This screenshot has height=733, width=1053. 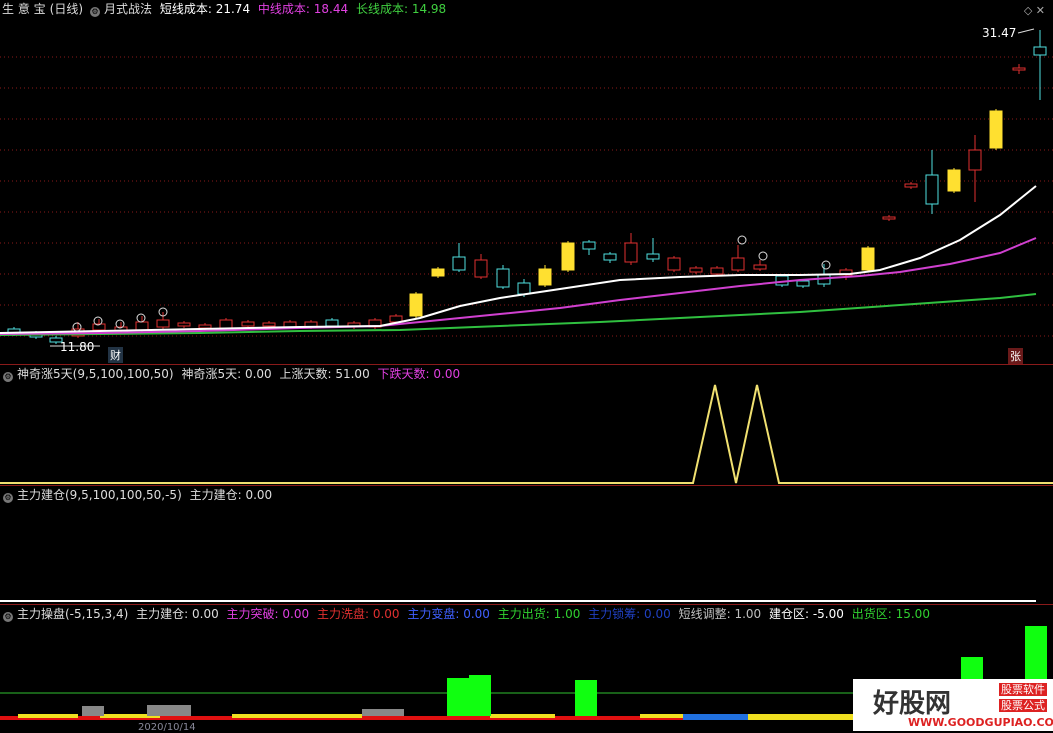 What do you see at coordinates (429, 9) in the screenshot?
I see `long-cost-value: 14.98` at bounding box center [429, 9].